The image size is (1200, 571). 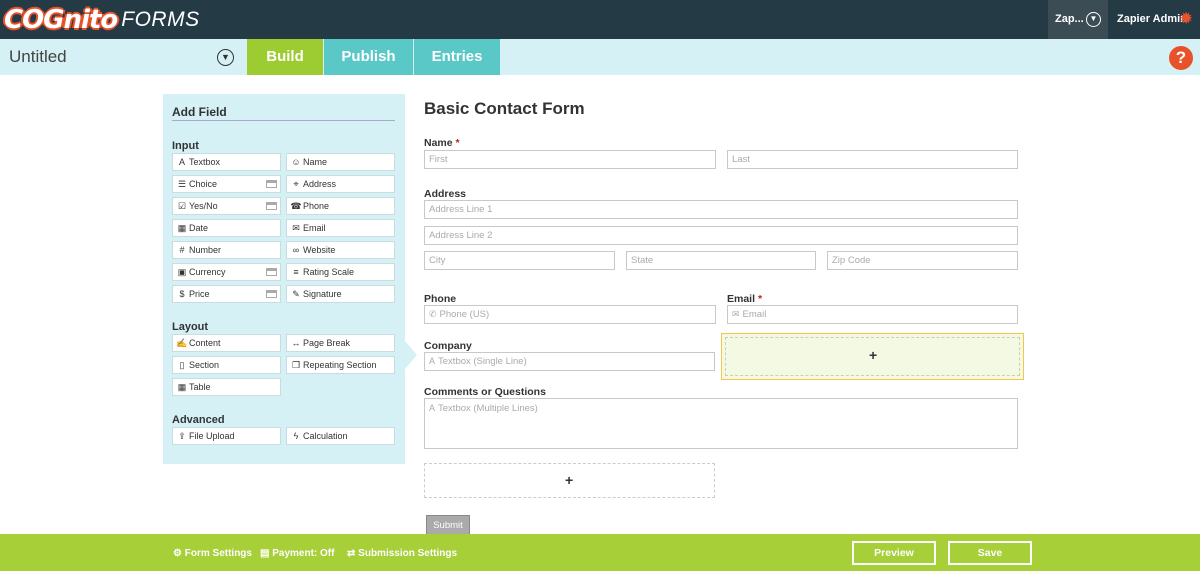 I want to click on add-field-website: ∞ Website, so click(x=340, y=250).